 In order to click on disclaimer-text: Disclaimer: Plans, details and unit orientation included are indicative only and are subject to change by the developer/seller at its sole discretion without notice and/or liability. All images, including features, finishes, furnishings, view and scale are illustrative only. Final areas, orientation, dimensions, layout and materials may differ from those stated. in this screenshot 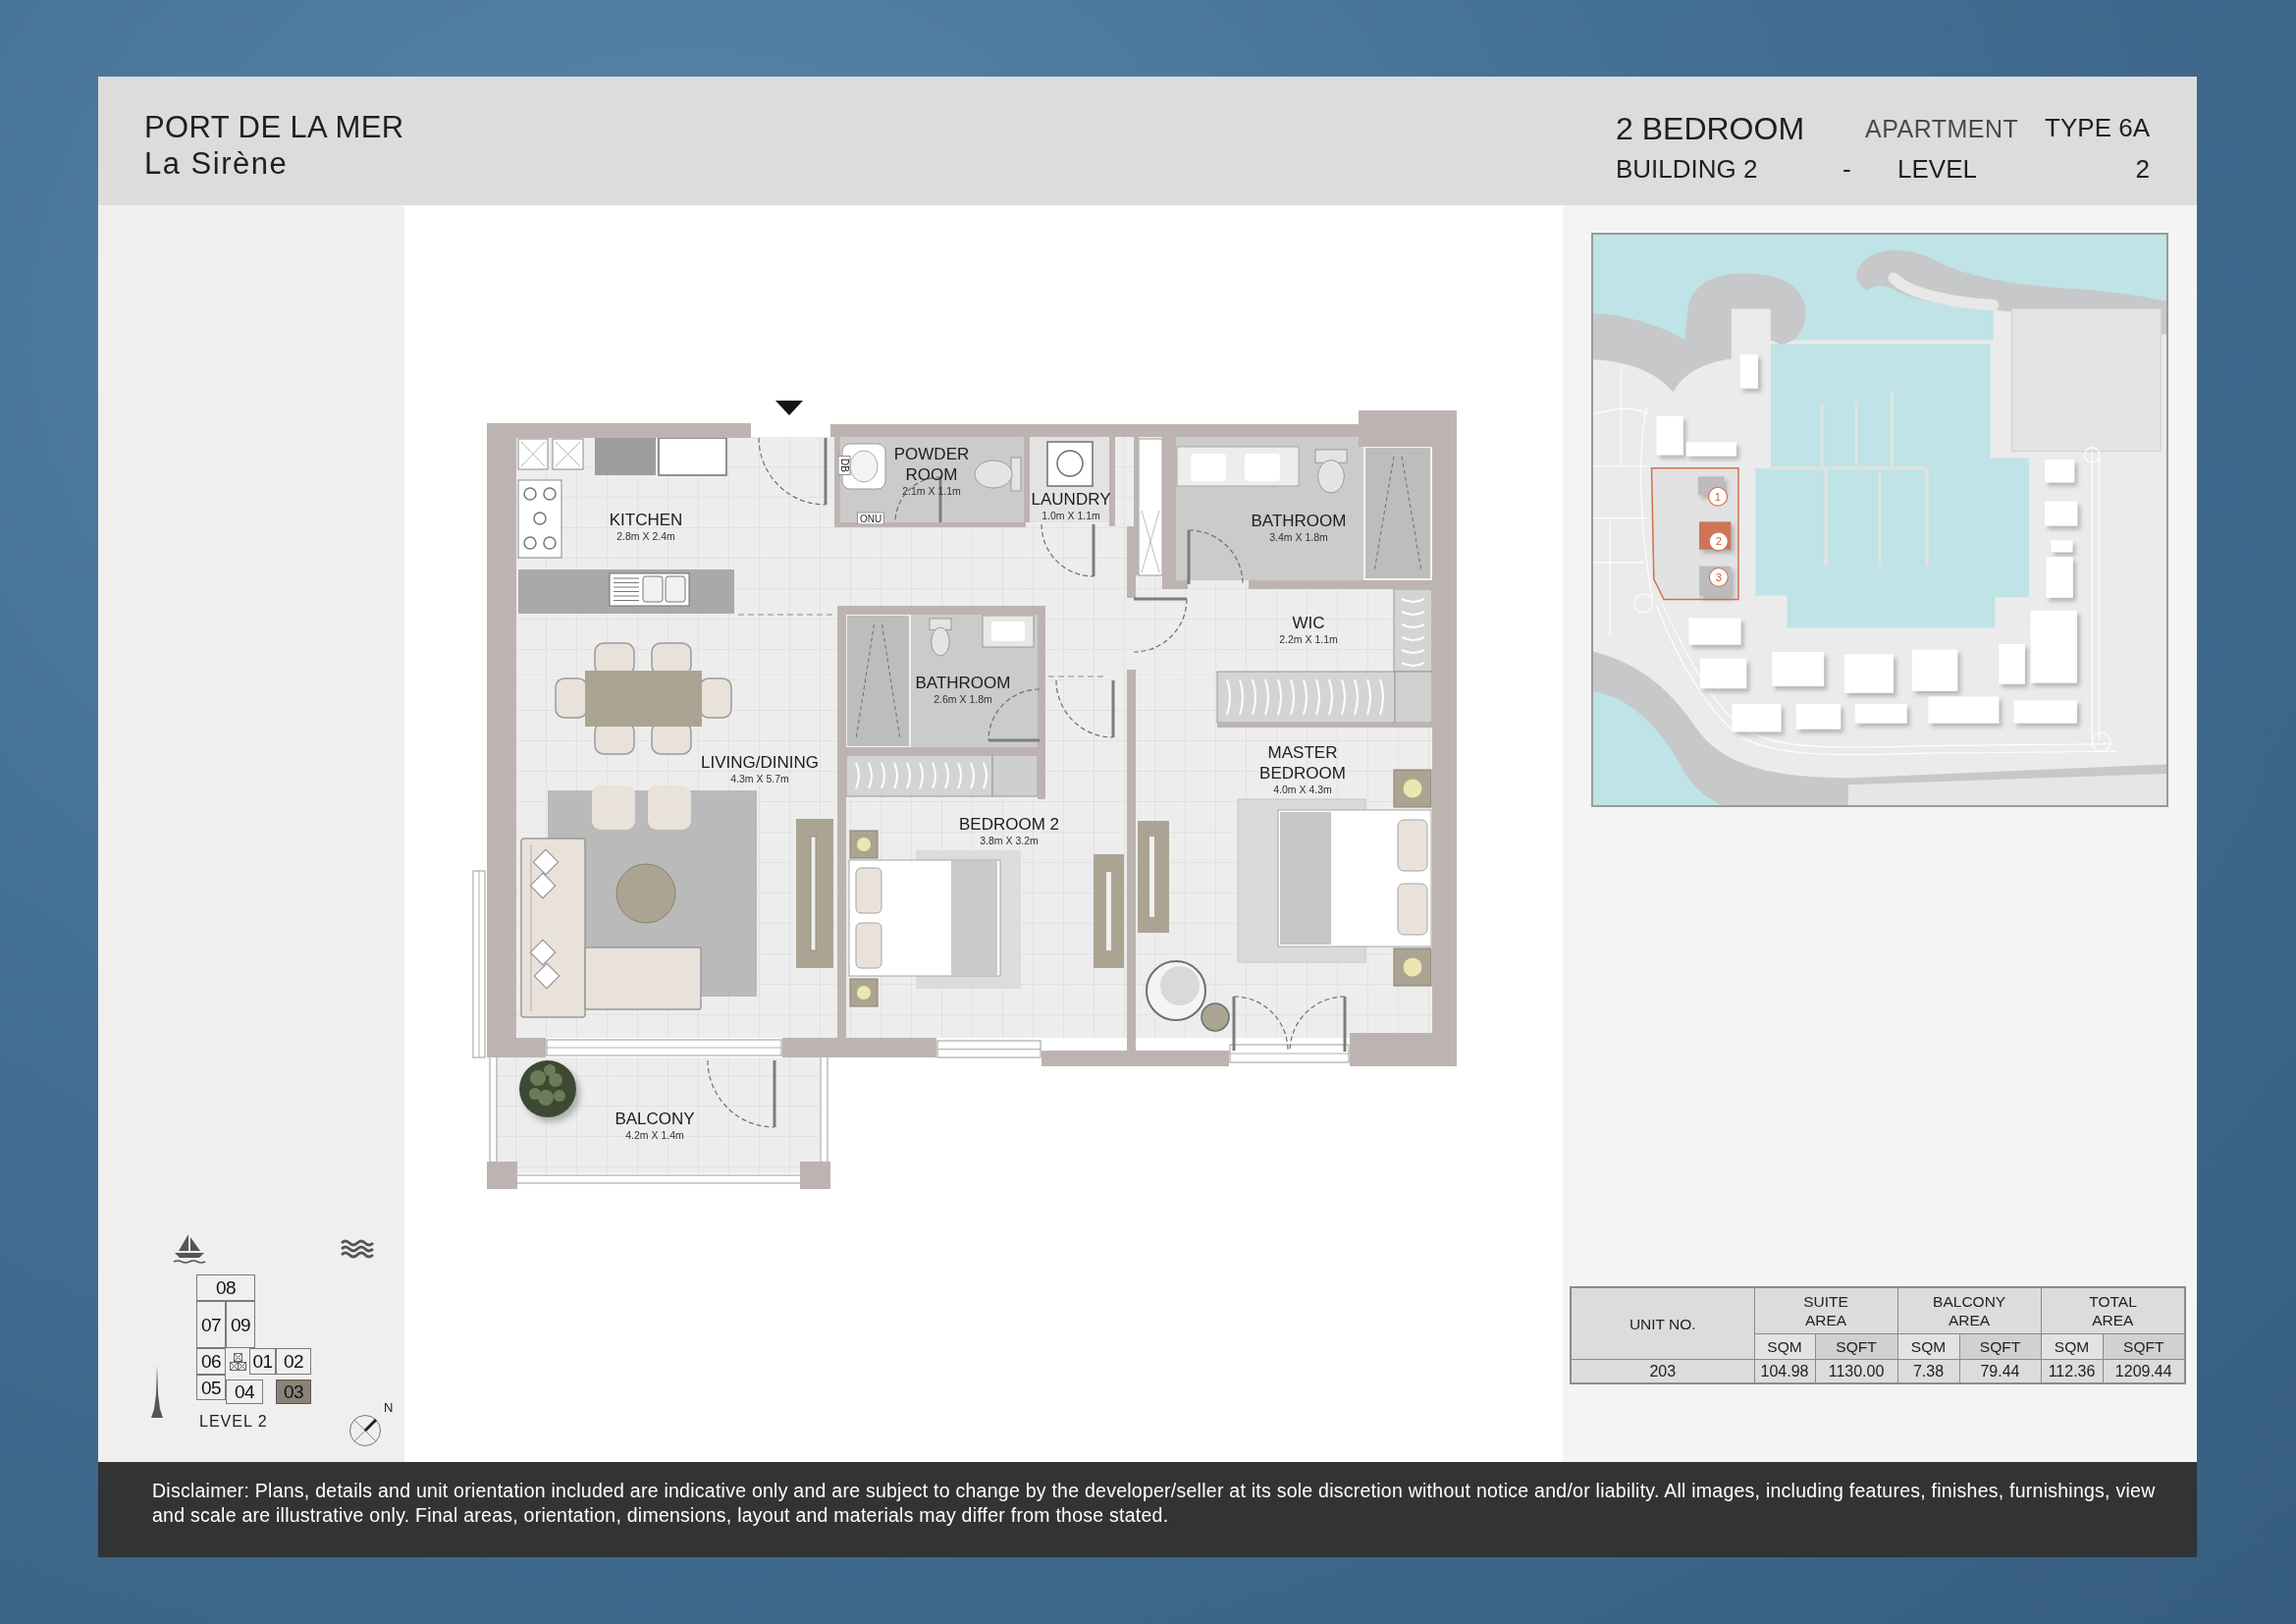, I will do `click(1154, 1503)`.